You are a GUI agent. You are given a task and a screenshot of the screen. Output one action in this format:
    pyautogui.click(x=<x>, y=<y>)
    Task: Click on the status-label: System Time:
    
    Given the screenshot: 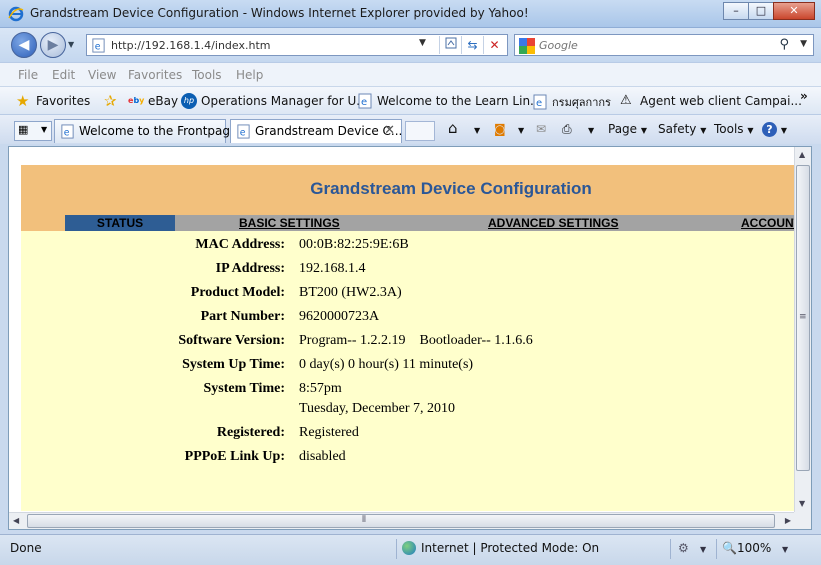 What is the action you would take?
    pyautogui.click(x=244, y=388)
    